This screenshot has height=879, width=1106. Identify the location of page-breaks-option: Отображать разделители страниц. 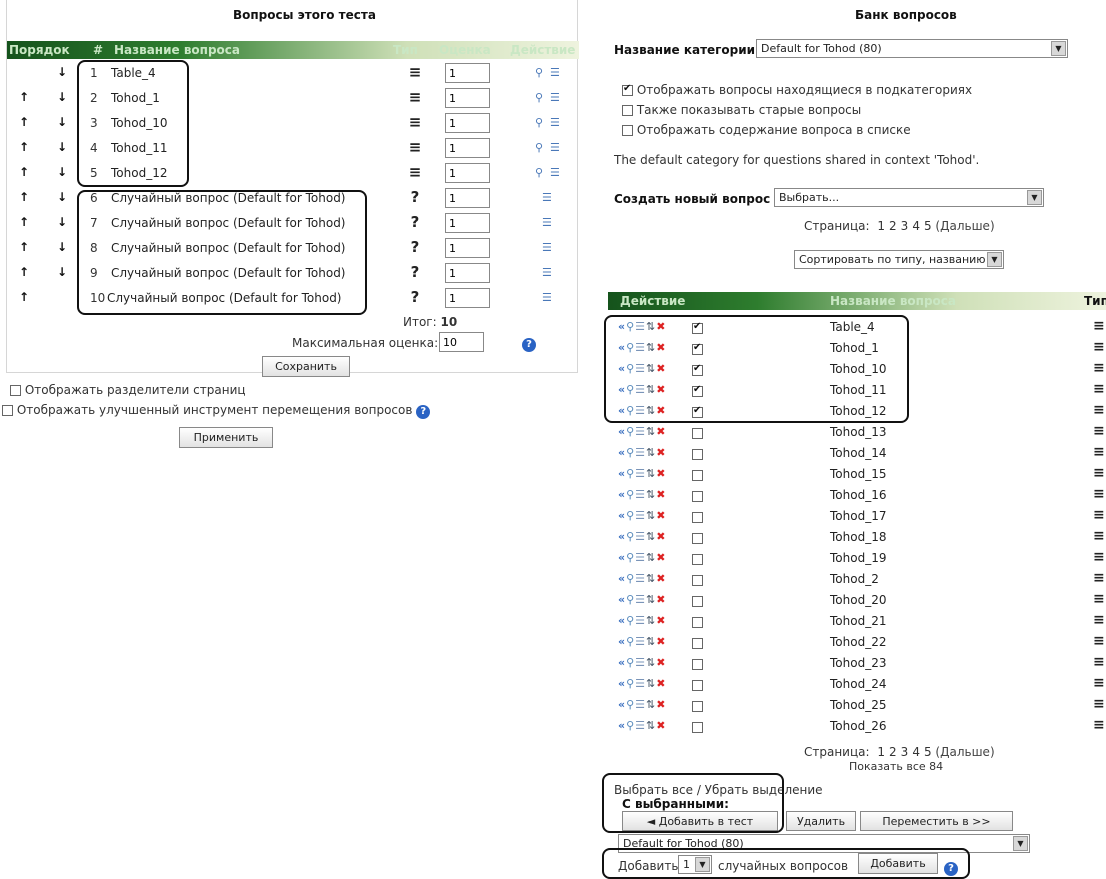
(128, 390).